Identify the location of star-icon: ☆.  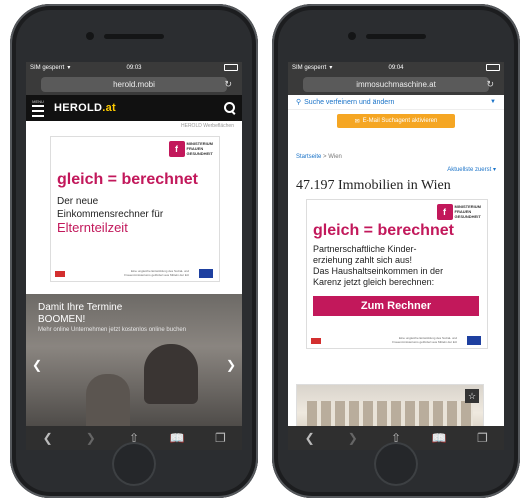
(472, 396).